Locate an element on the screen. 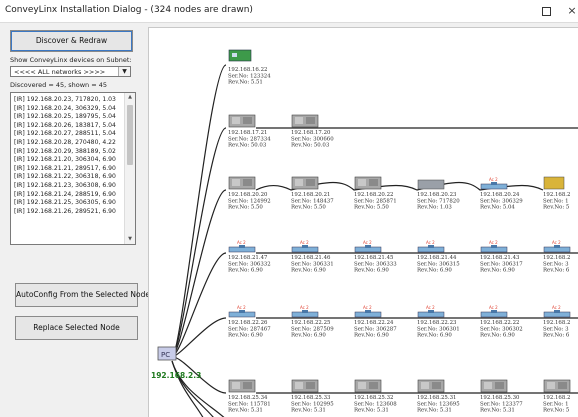  node-rev-label: Rev.No: 5.50 is located at coordinates (371, 208).